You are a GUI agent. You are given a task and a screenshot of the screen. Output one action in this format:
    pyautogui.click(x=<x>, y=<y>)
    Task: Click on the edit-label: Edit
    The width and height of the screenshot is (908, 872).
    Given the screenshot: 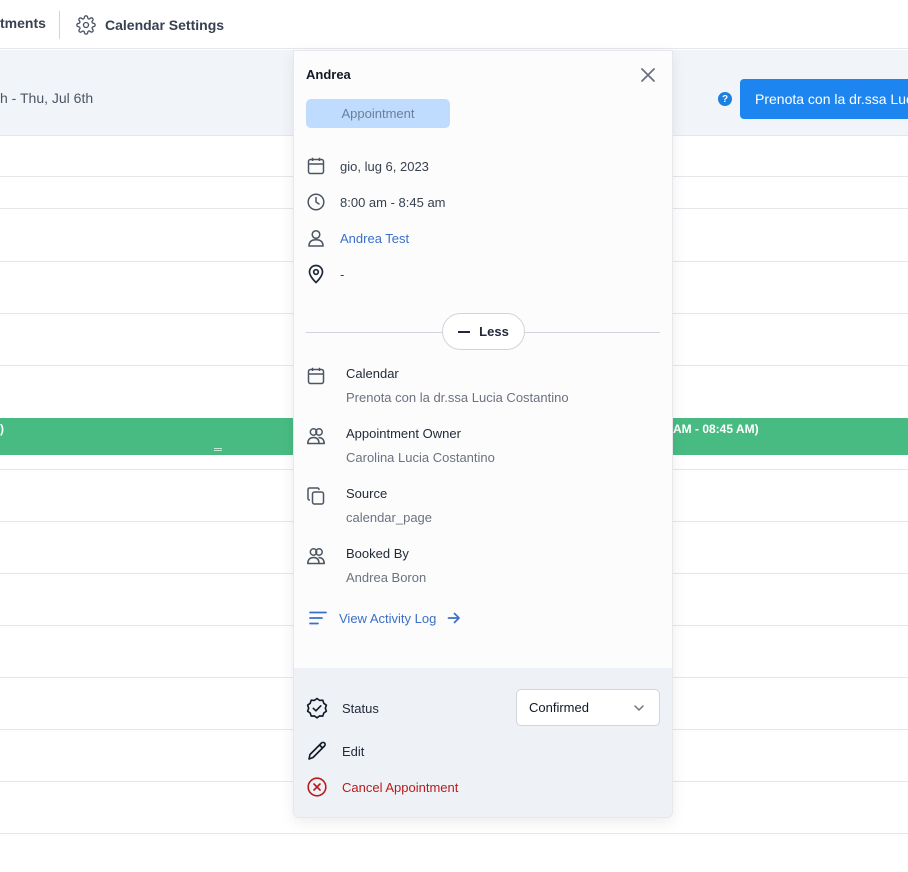 What is the action you would take?
    pyautogui.click(x=353, y=751)
    